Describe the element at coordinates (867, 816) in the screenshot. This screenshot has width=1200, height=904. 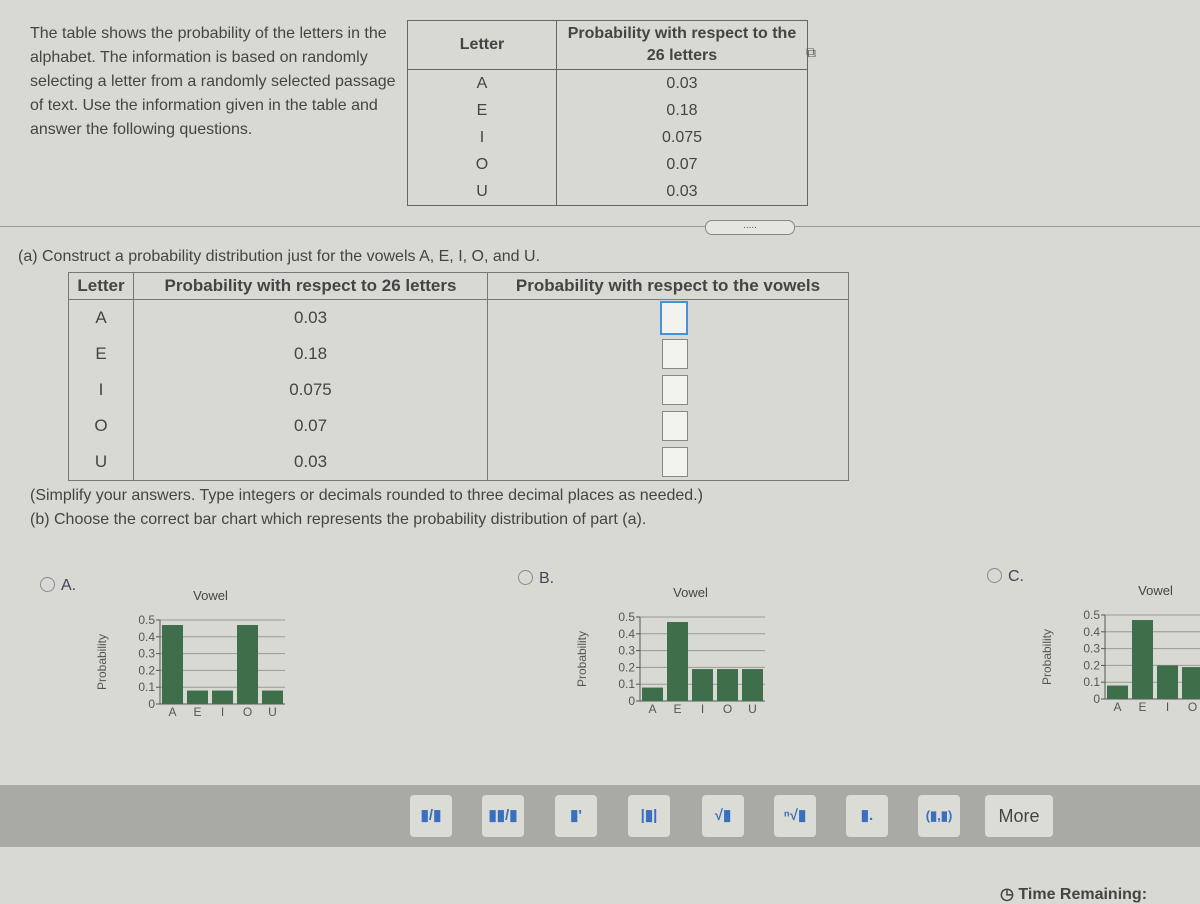
I see `subscript-button: ▮.` at that location.